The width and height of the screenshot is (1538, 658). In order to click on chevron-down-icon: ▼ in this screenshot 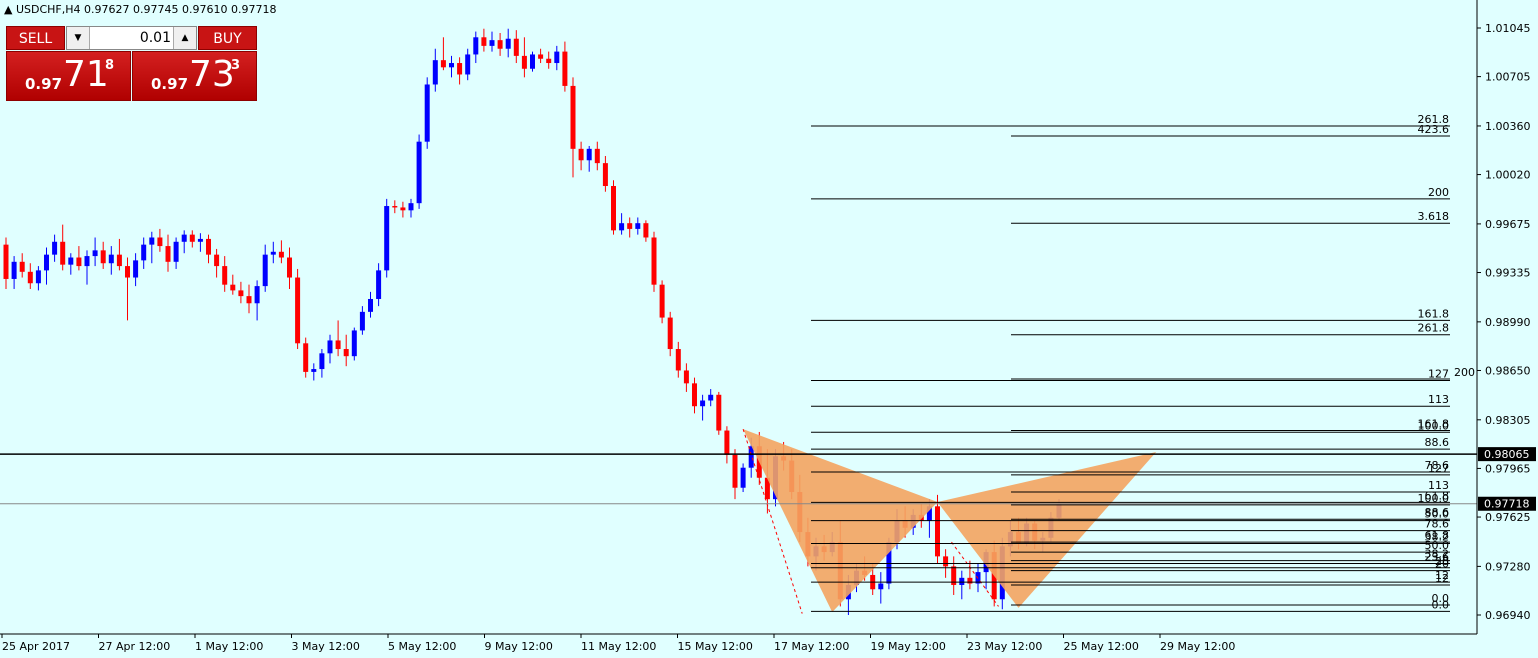, I will do `click(78, 38)`.